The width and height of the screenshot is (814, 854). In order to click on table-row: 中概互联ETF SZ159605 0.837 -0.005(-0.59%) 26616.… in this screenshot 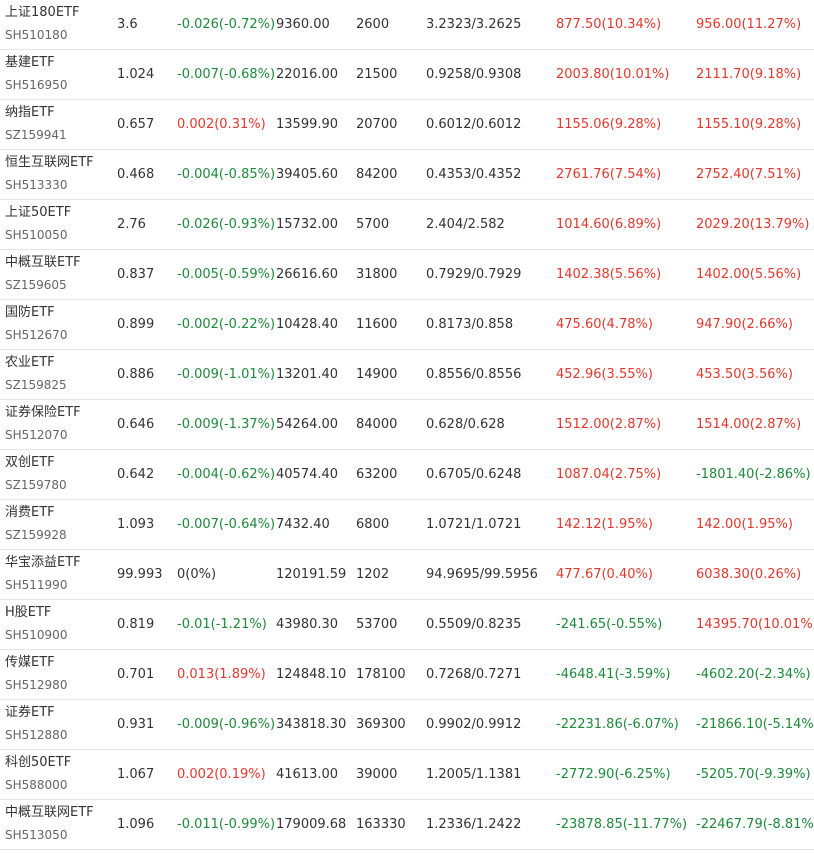, I will do `click(407, 275)`.